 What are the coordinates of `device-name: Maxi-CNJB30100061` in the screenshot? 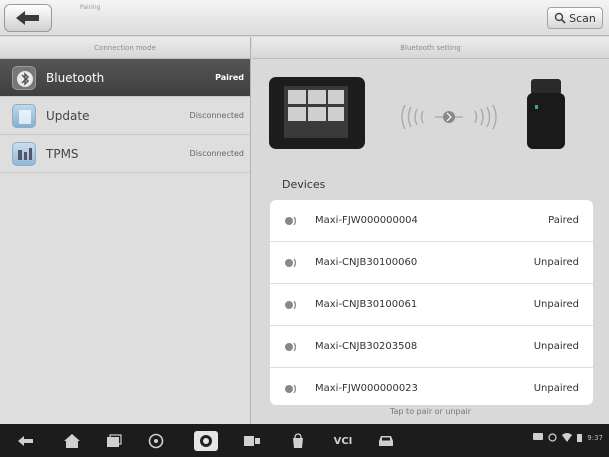 It's located at (366, 304).